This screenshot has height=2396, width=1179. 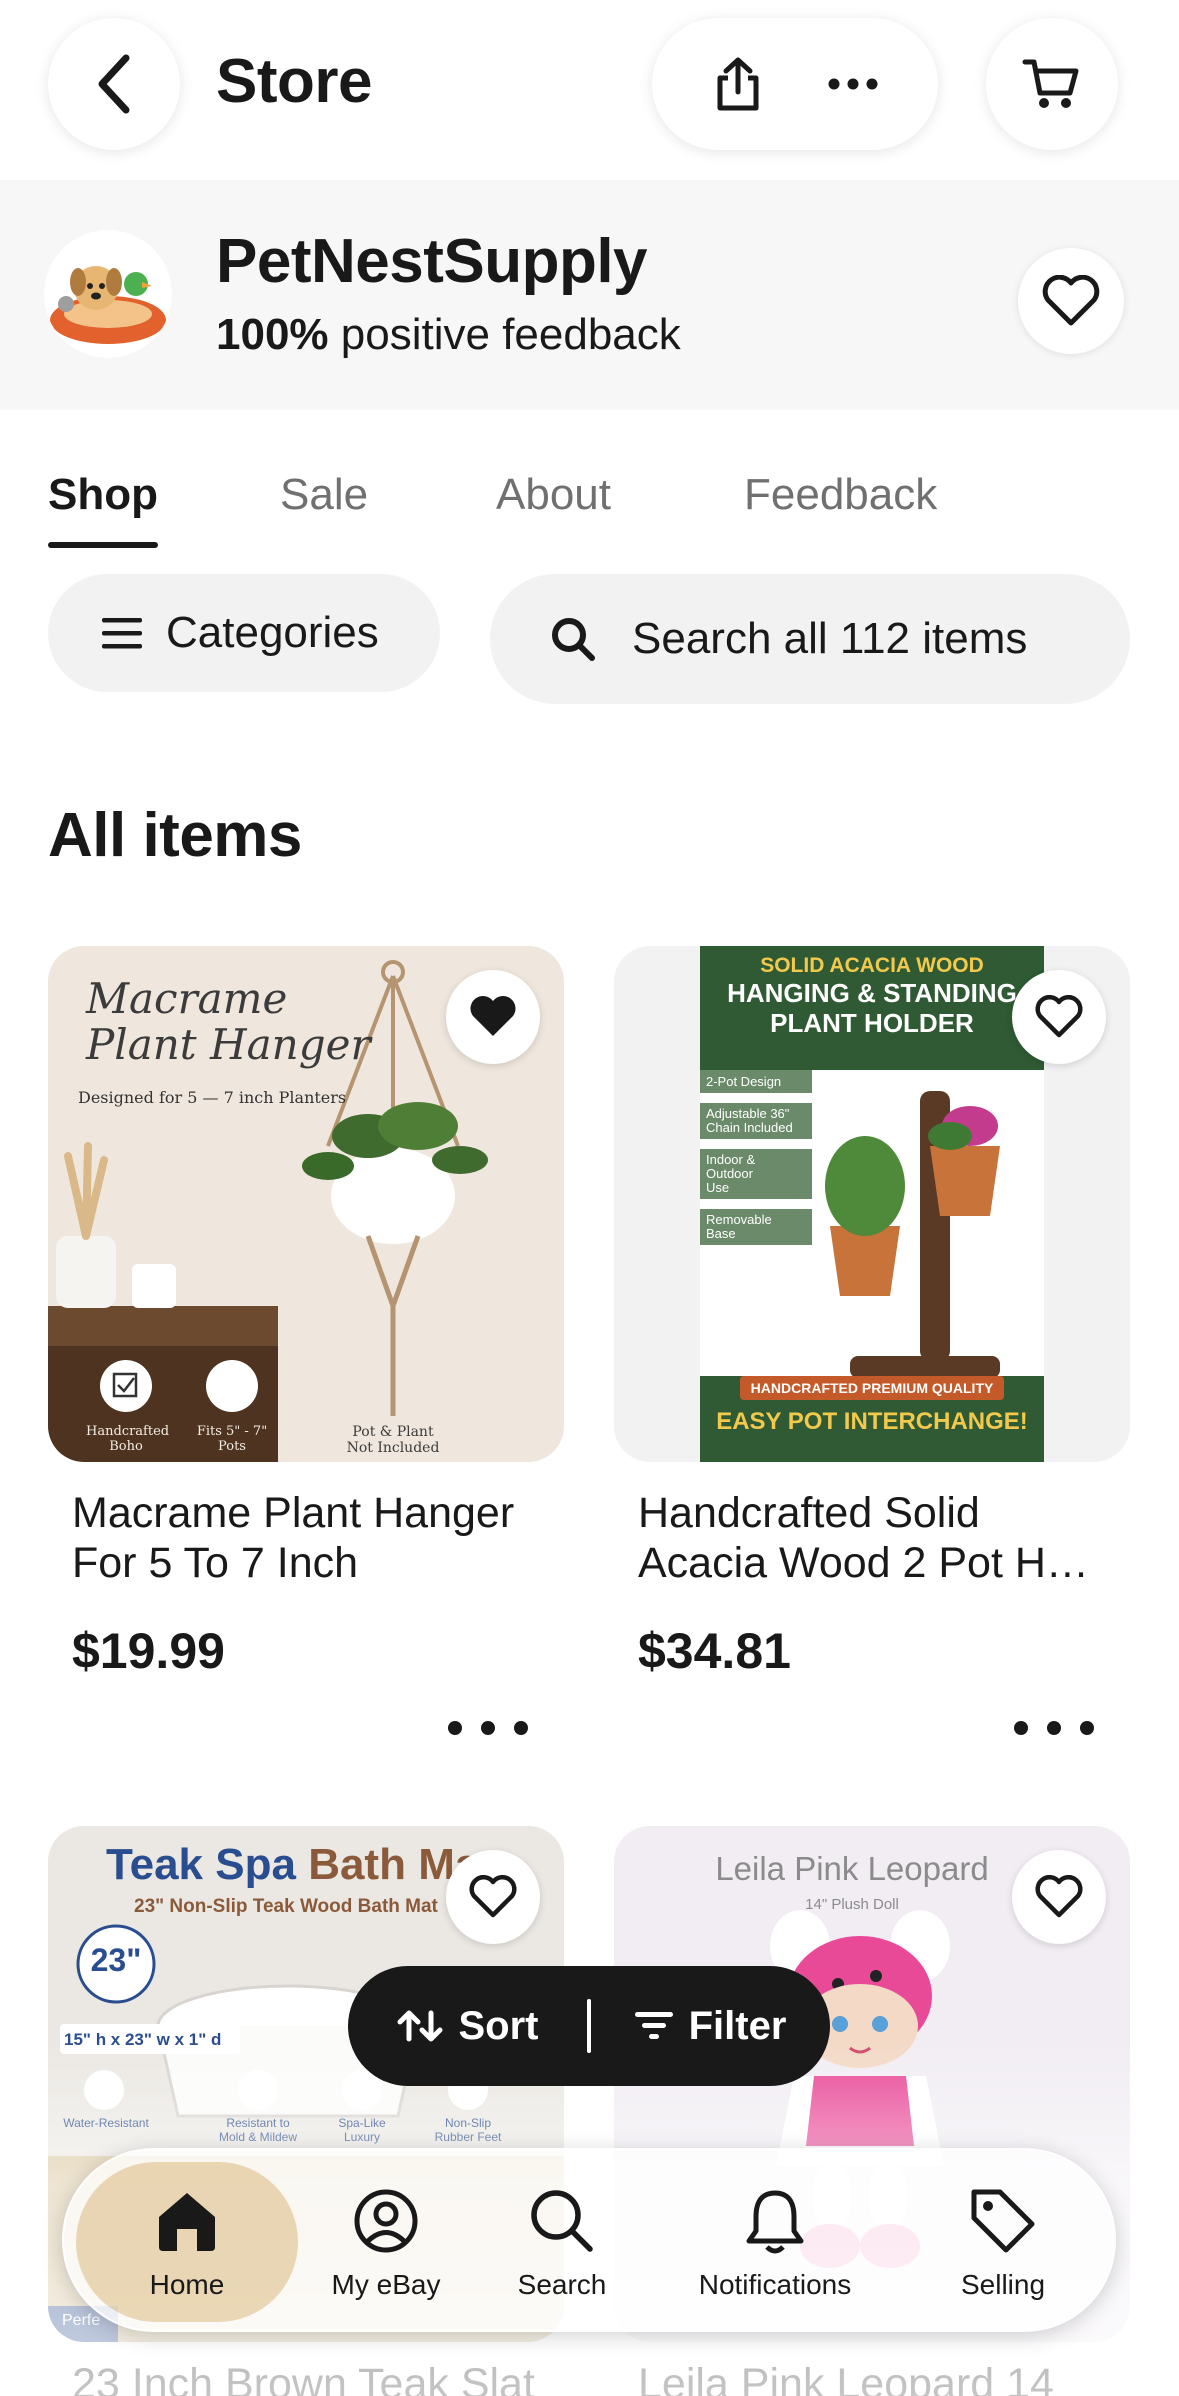 I want to click on nav-search-label: Search, so click(x=562, y=2284).